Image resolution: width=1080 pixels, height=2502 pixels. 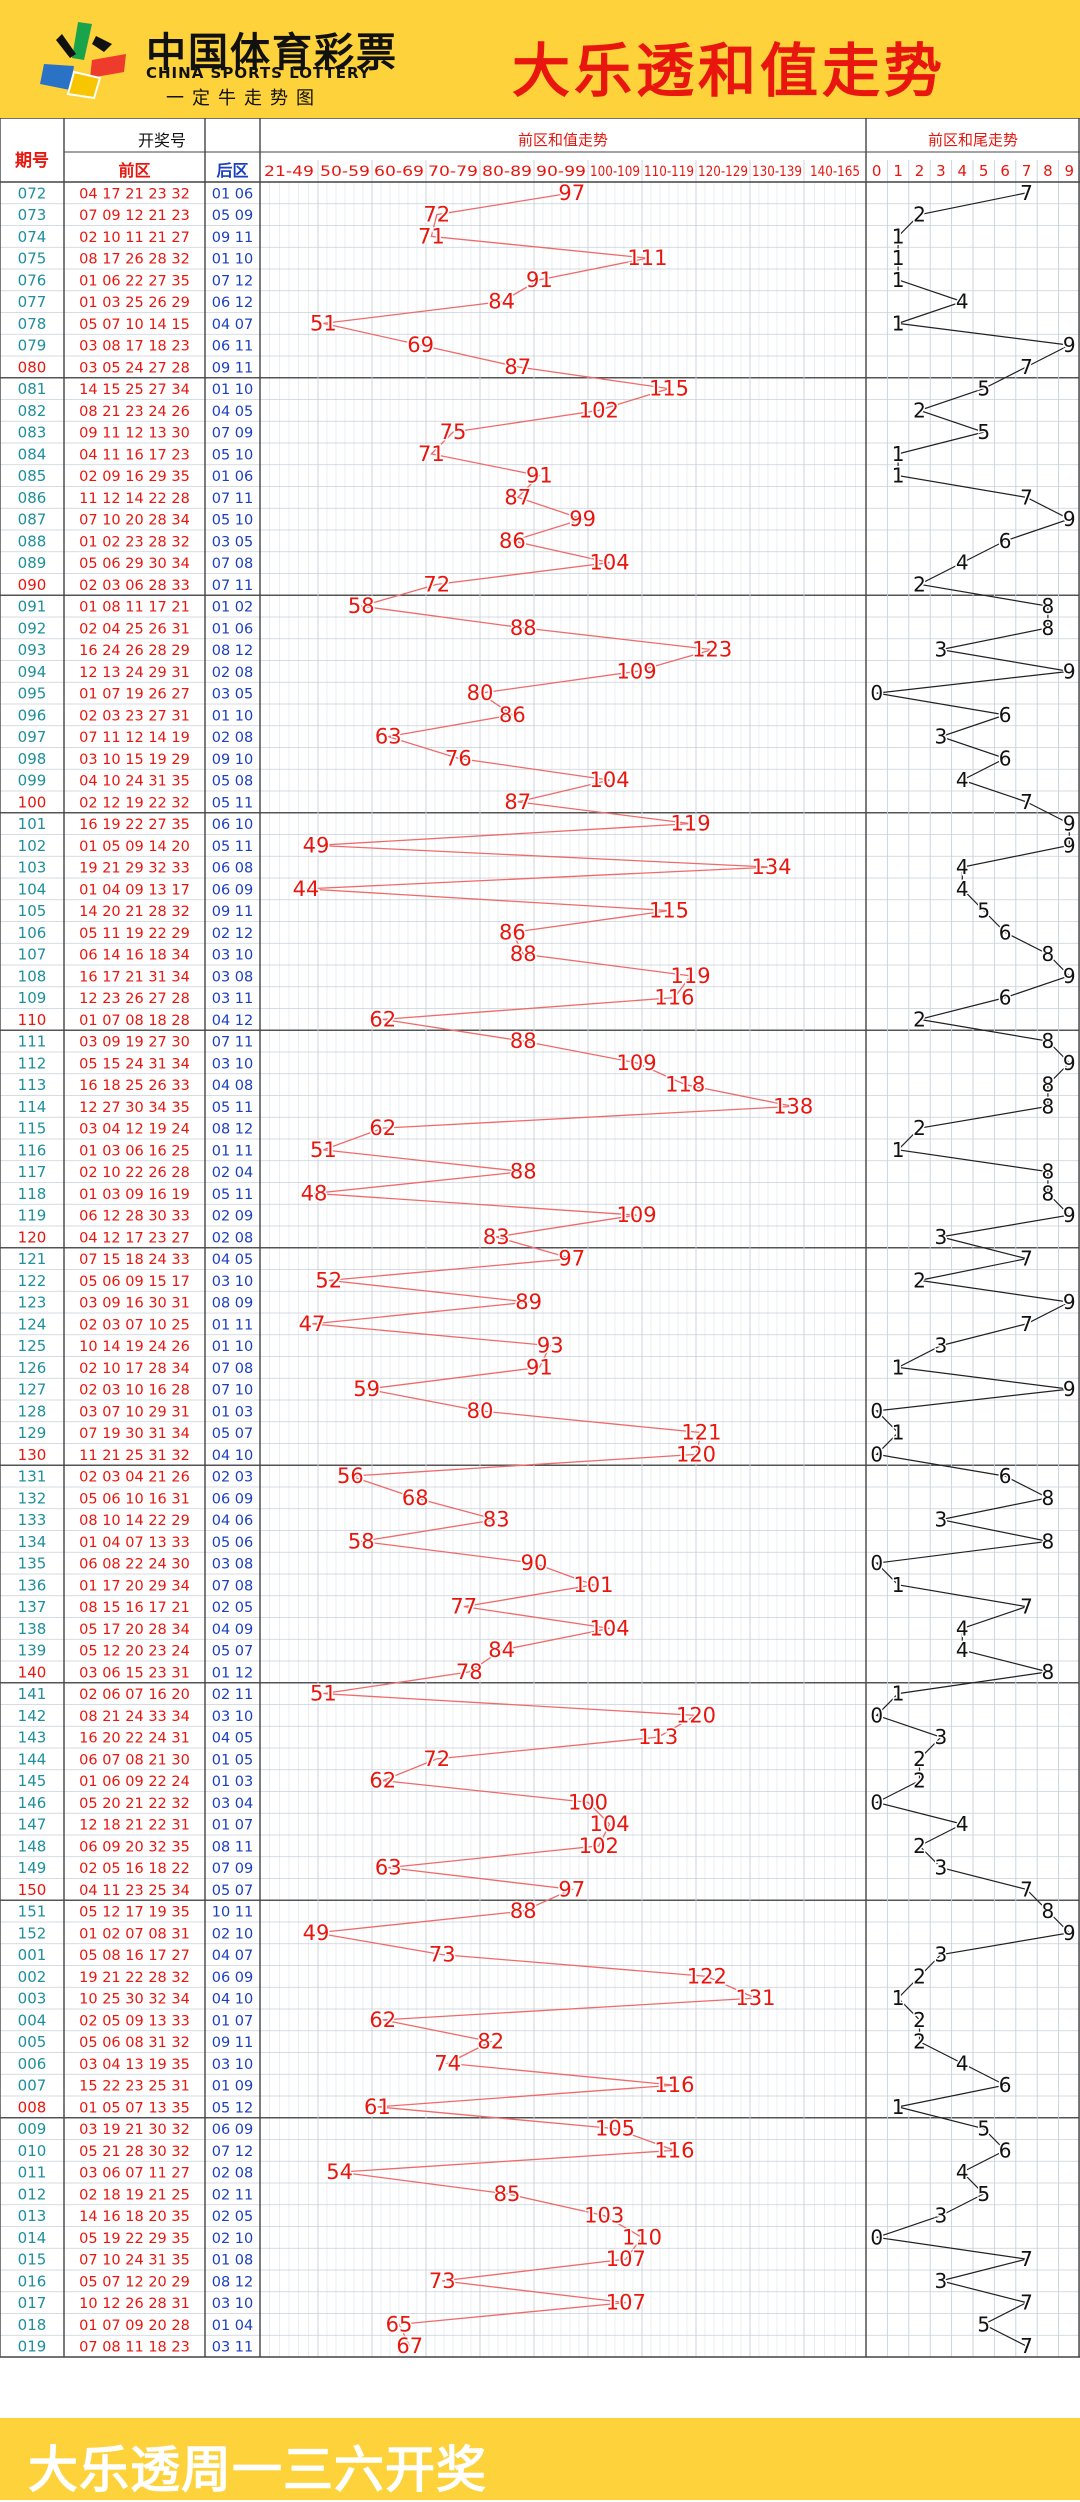 I want to click on issue-number: 127, so click(x=32, y=1390).